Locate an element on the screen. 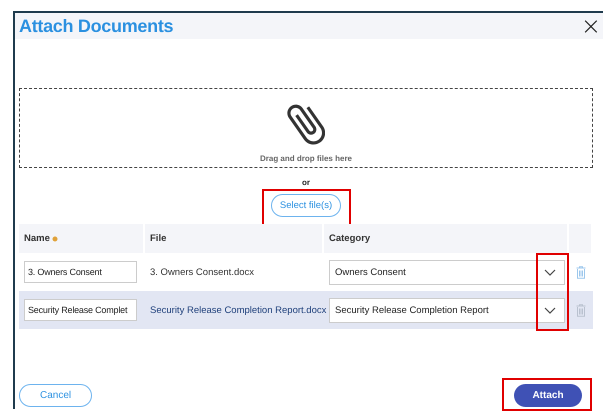 The height and width of the screenshot is (411, 603). attach-button: Attach is located at coordinates (548, 395).